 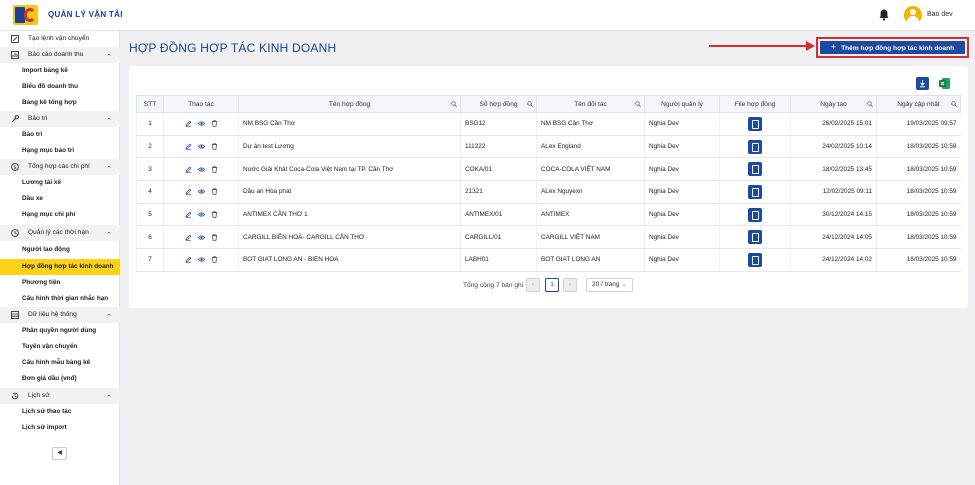 What do you see at coordinates (60, 183) in the screenshot?
I see `sidebar-item-driver-salary: Lương tài xế` at bounding box center [60, 183].